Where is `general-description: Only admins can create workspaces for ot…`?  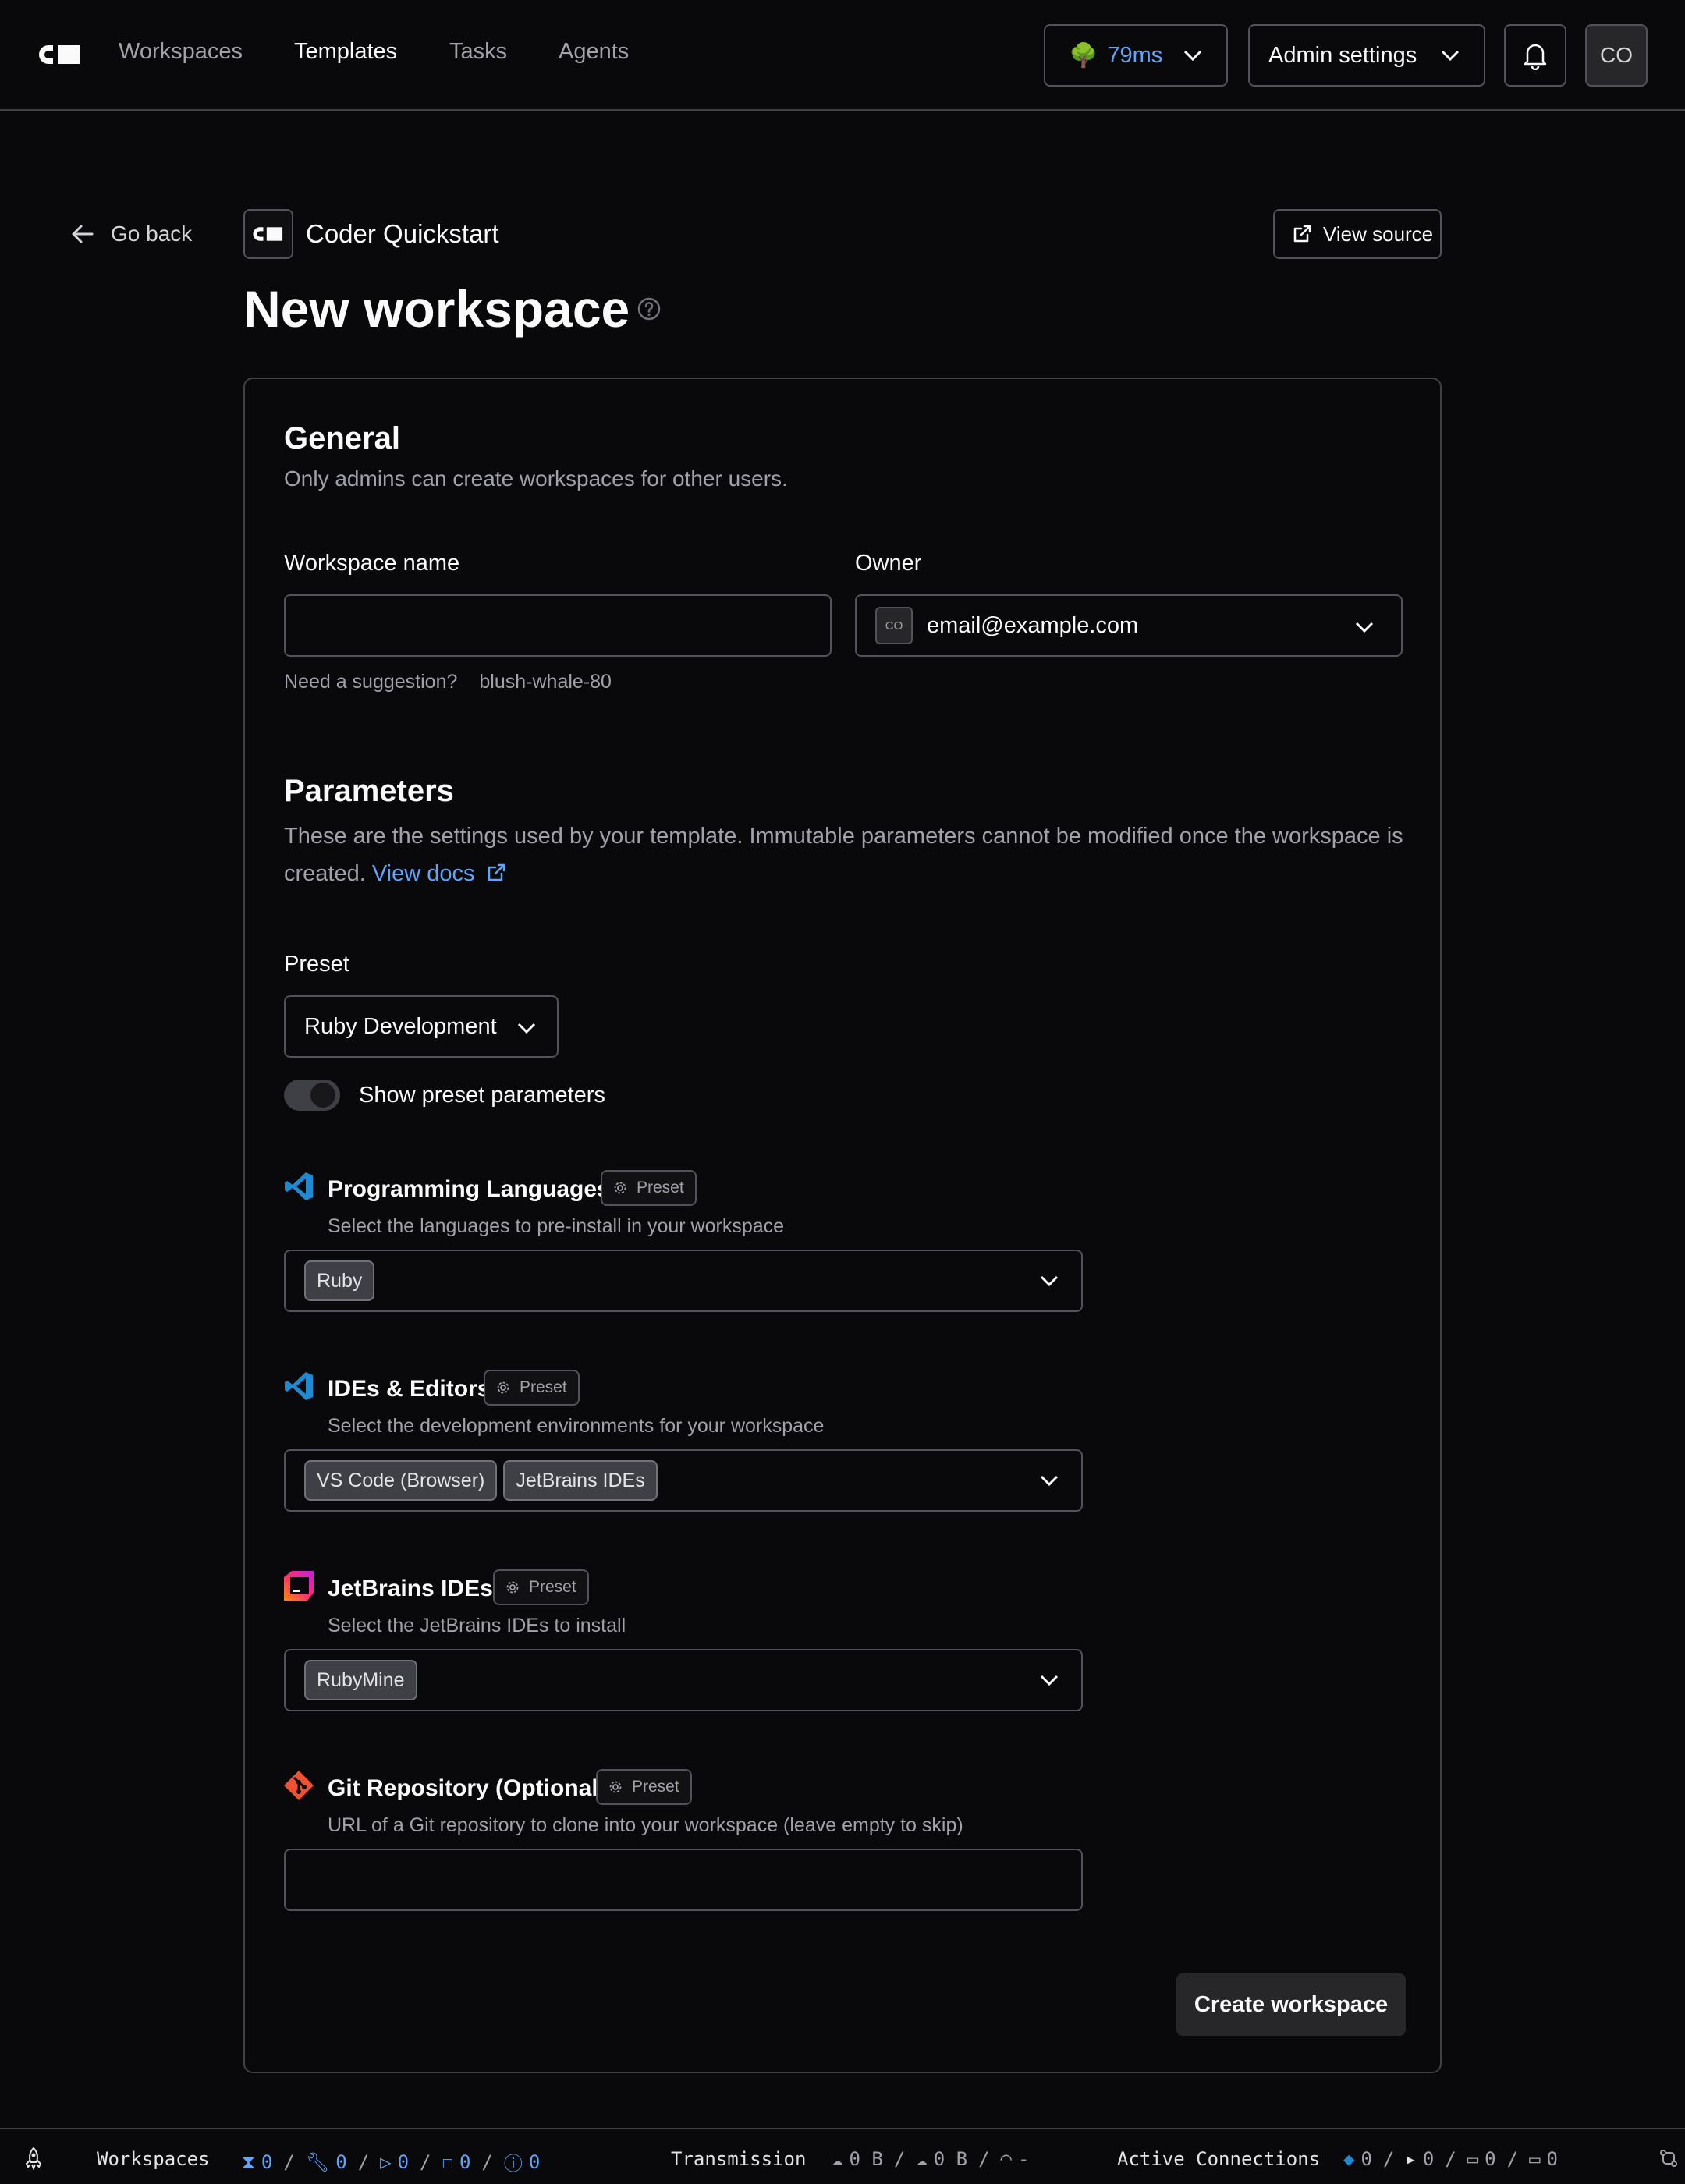
general-description: Only admins can create workspaces for ot… is located at coordinates (536, 479).